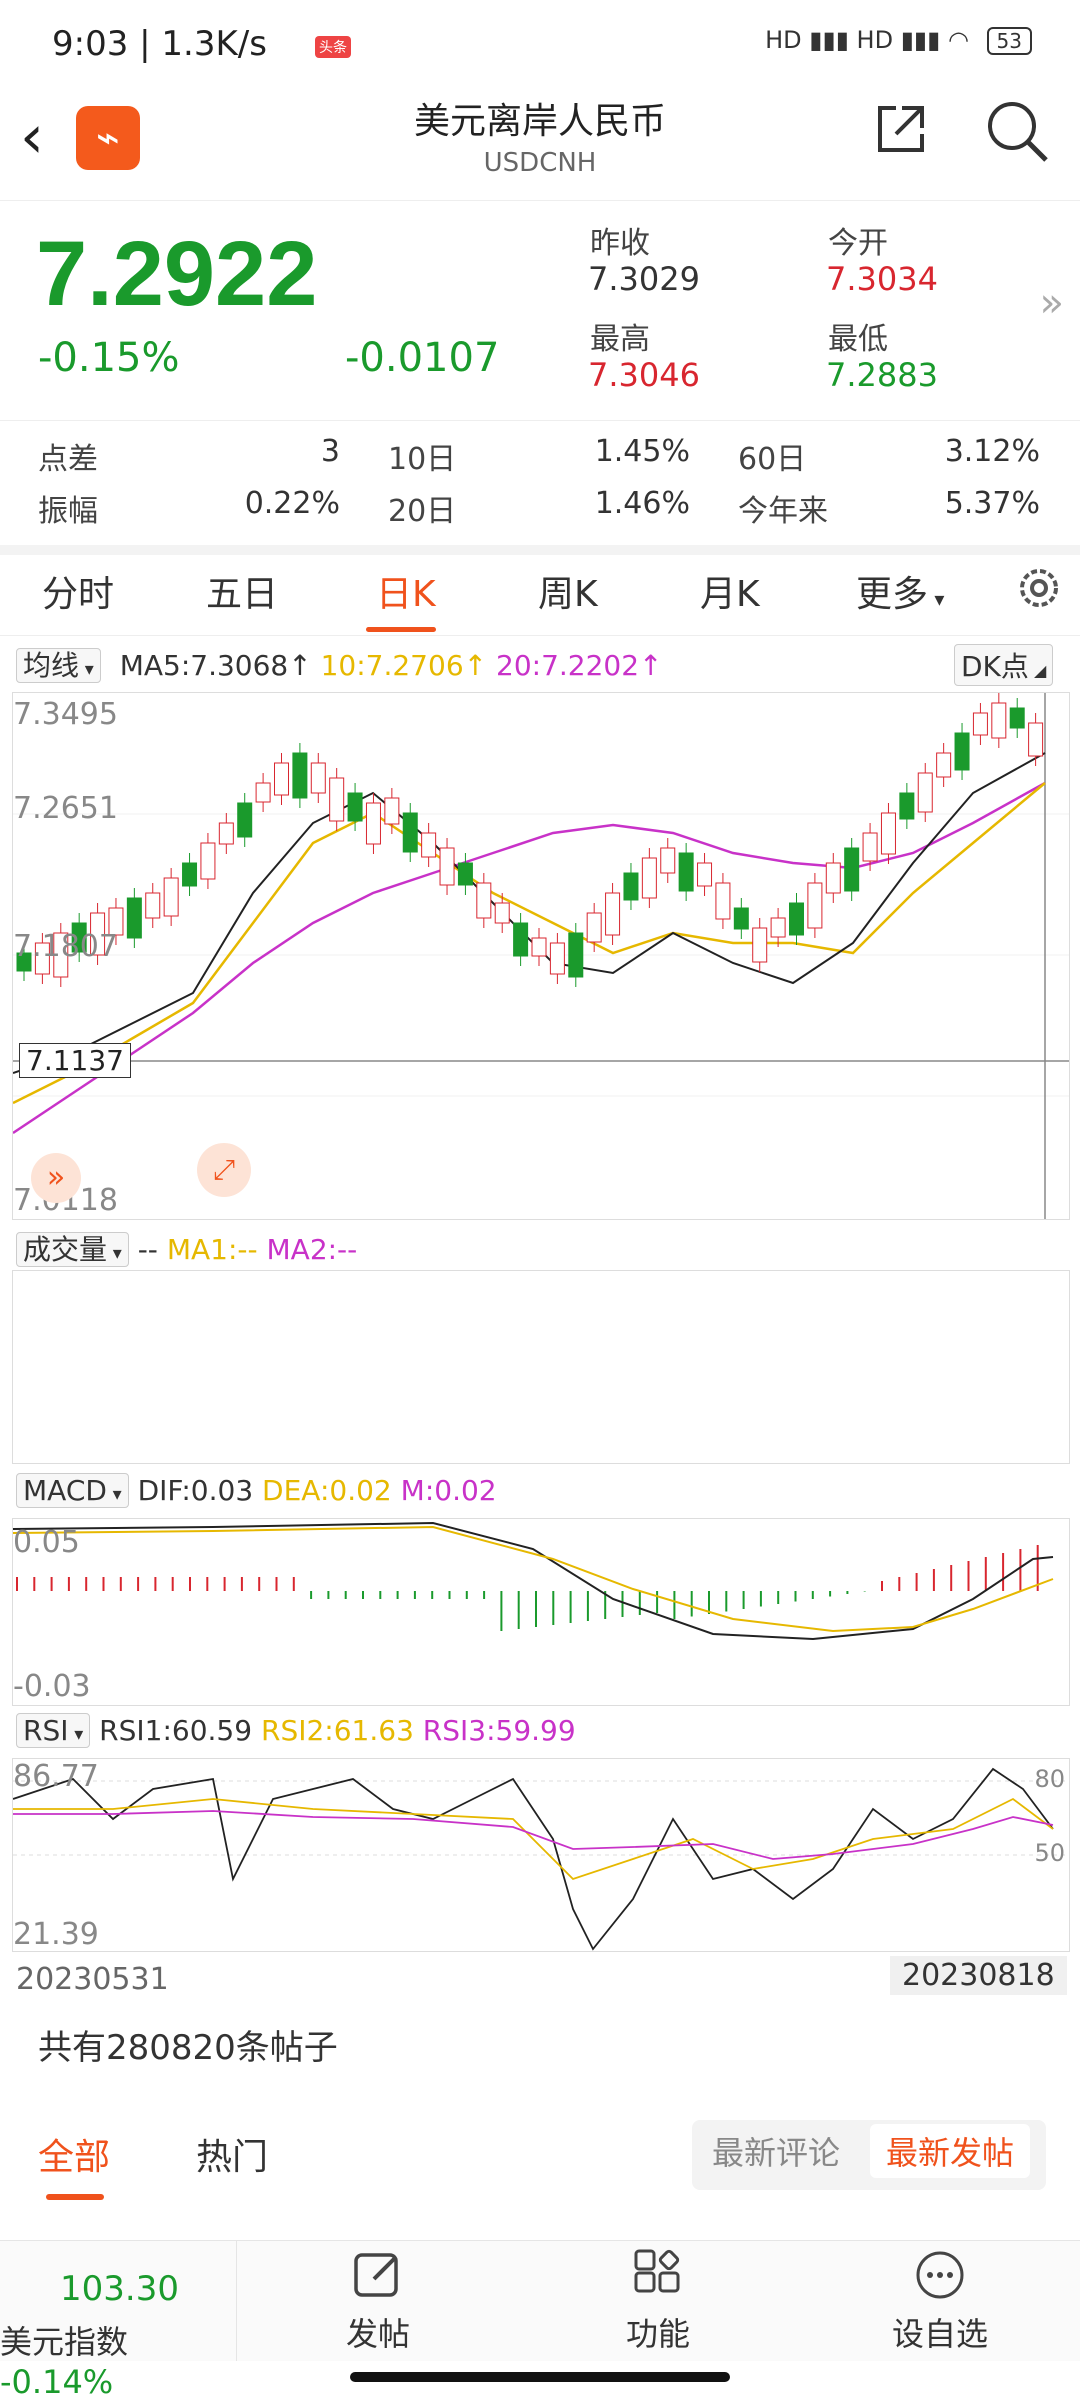 The height and width of the screenshot is (2401, 1080). I want to click on rsi-select: RSI ▾, so click(53, 1730).